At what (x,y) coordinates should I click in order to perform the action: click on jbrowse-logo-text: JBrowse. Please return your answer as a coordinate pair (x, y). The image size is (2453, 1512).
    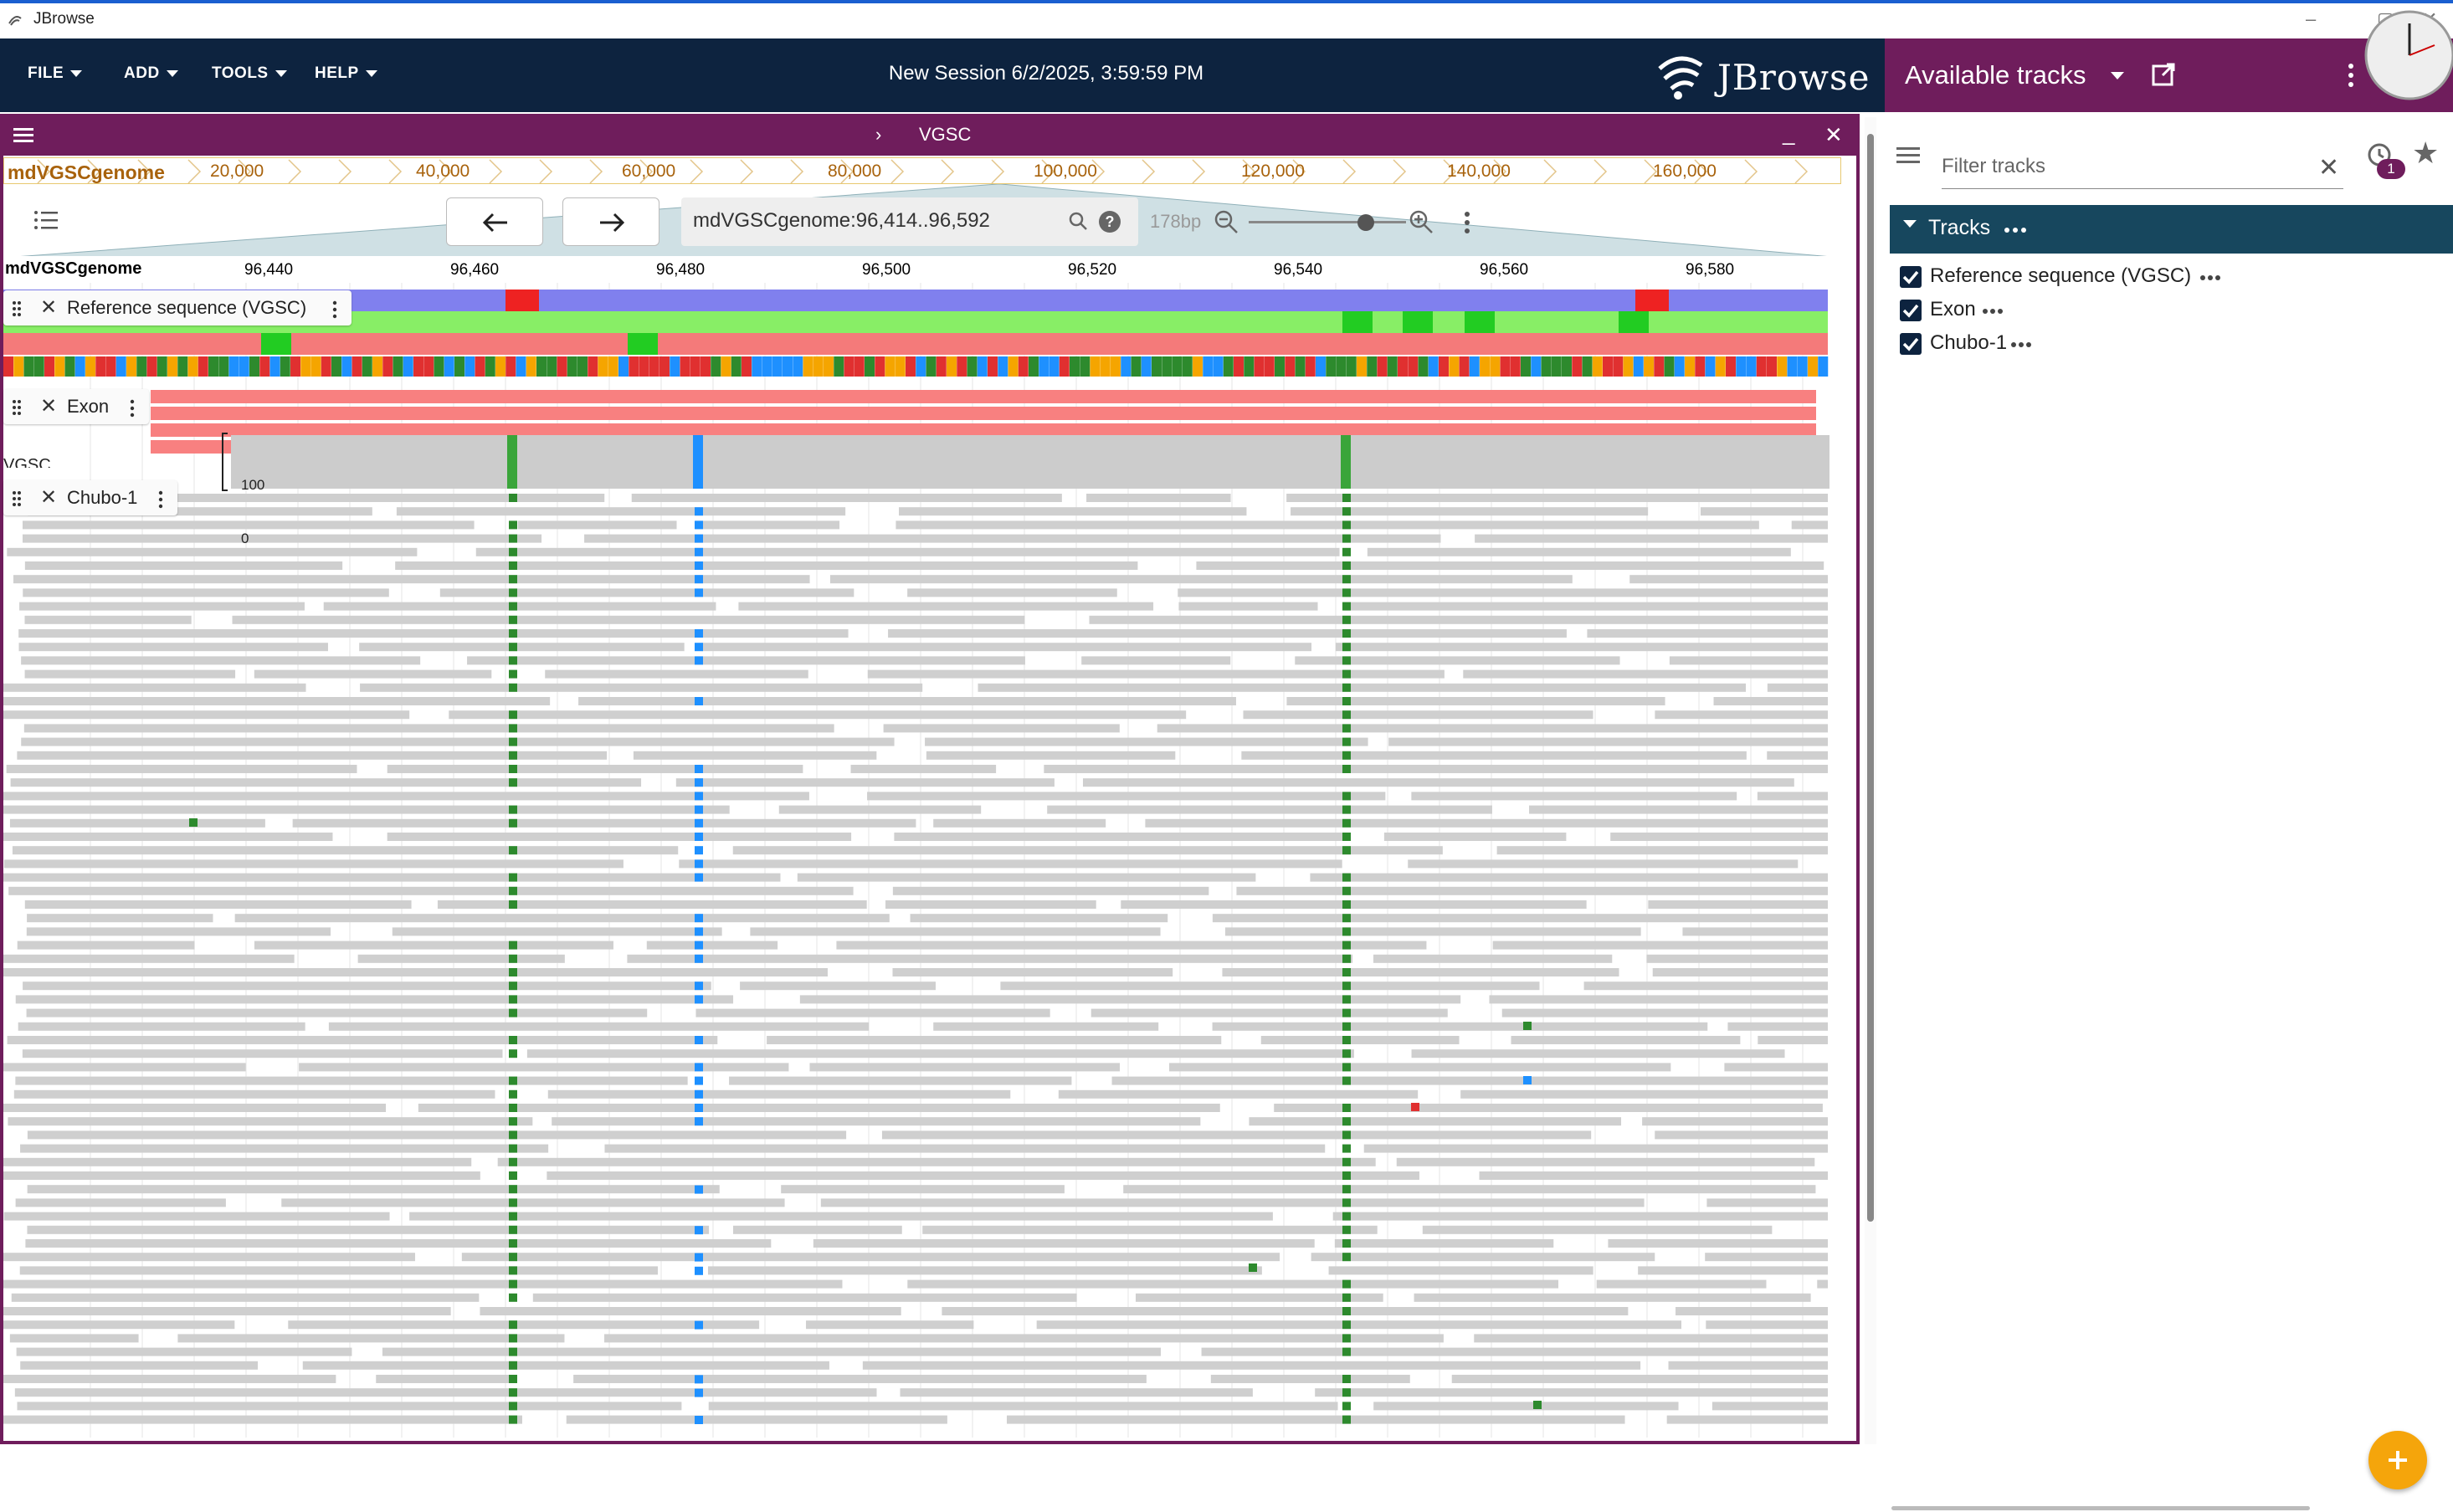
    Looking at the image, I should click on (1794, 77).